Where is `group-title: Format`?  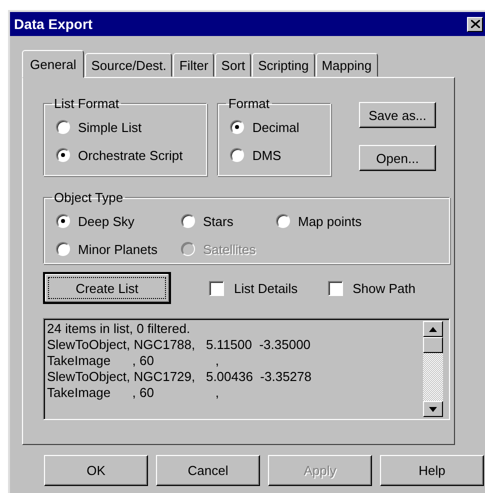
group-title: Format is located at coordinates (249, 103).